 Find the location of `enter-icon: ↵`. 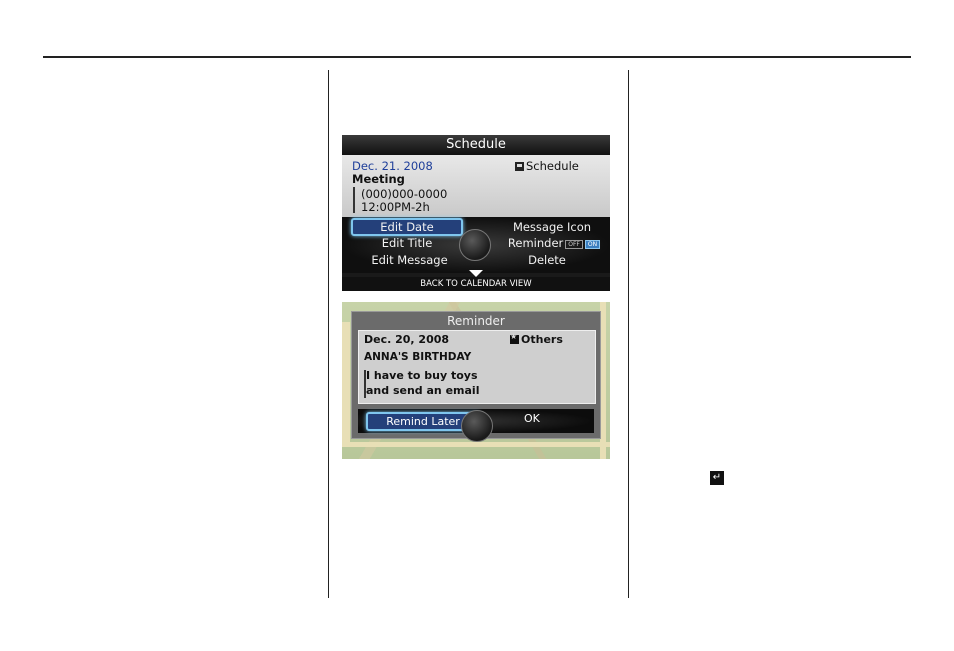

enter-icon: ↵ is located at coordinates (717, 478).